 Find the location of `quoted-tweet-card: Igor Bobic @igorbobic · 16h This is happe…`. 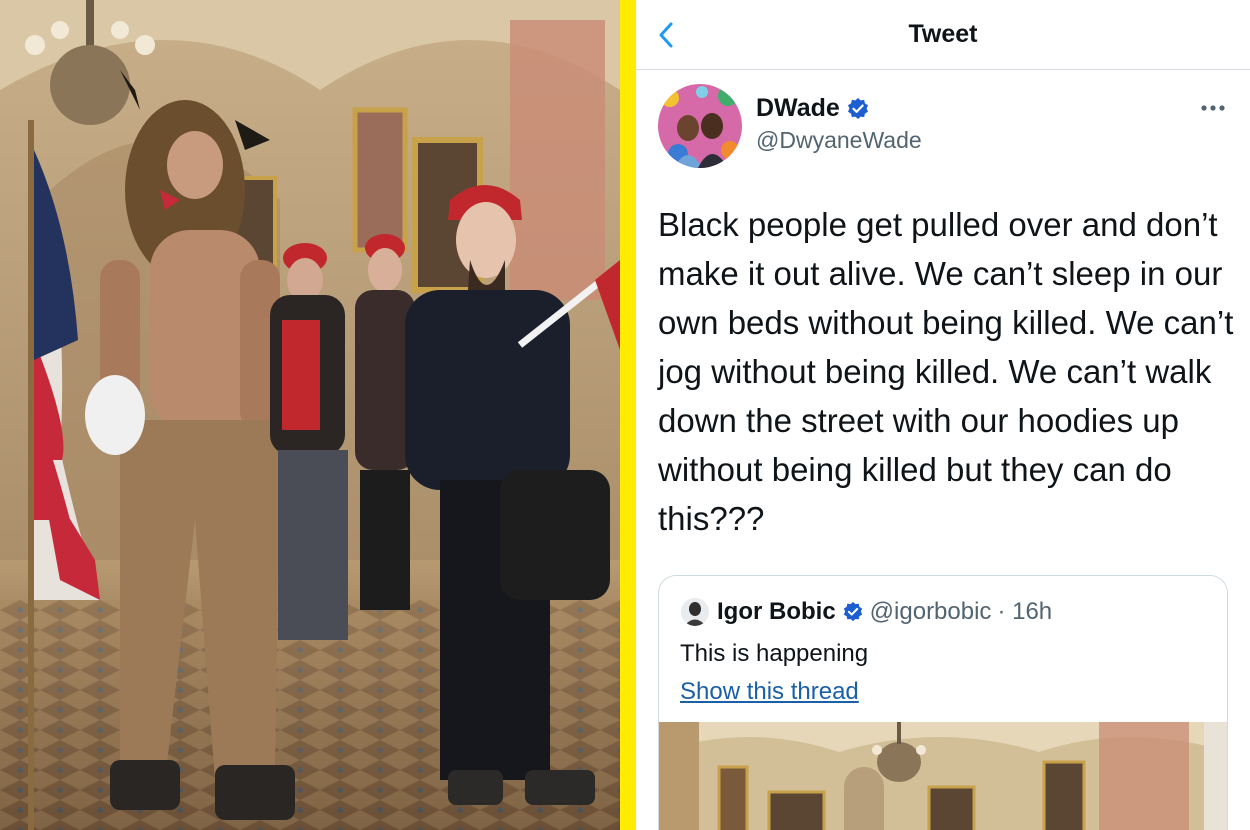

quoted-tweet-card: Igor Bobic @igorbobic · 16h This is happe… is located at coordinates (943, 702).